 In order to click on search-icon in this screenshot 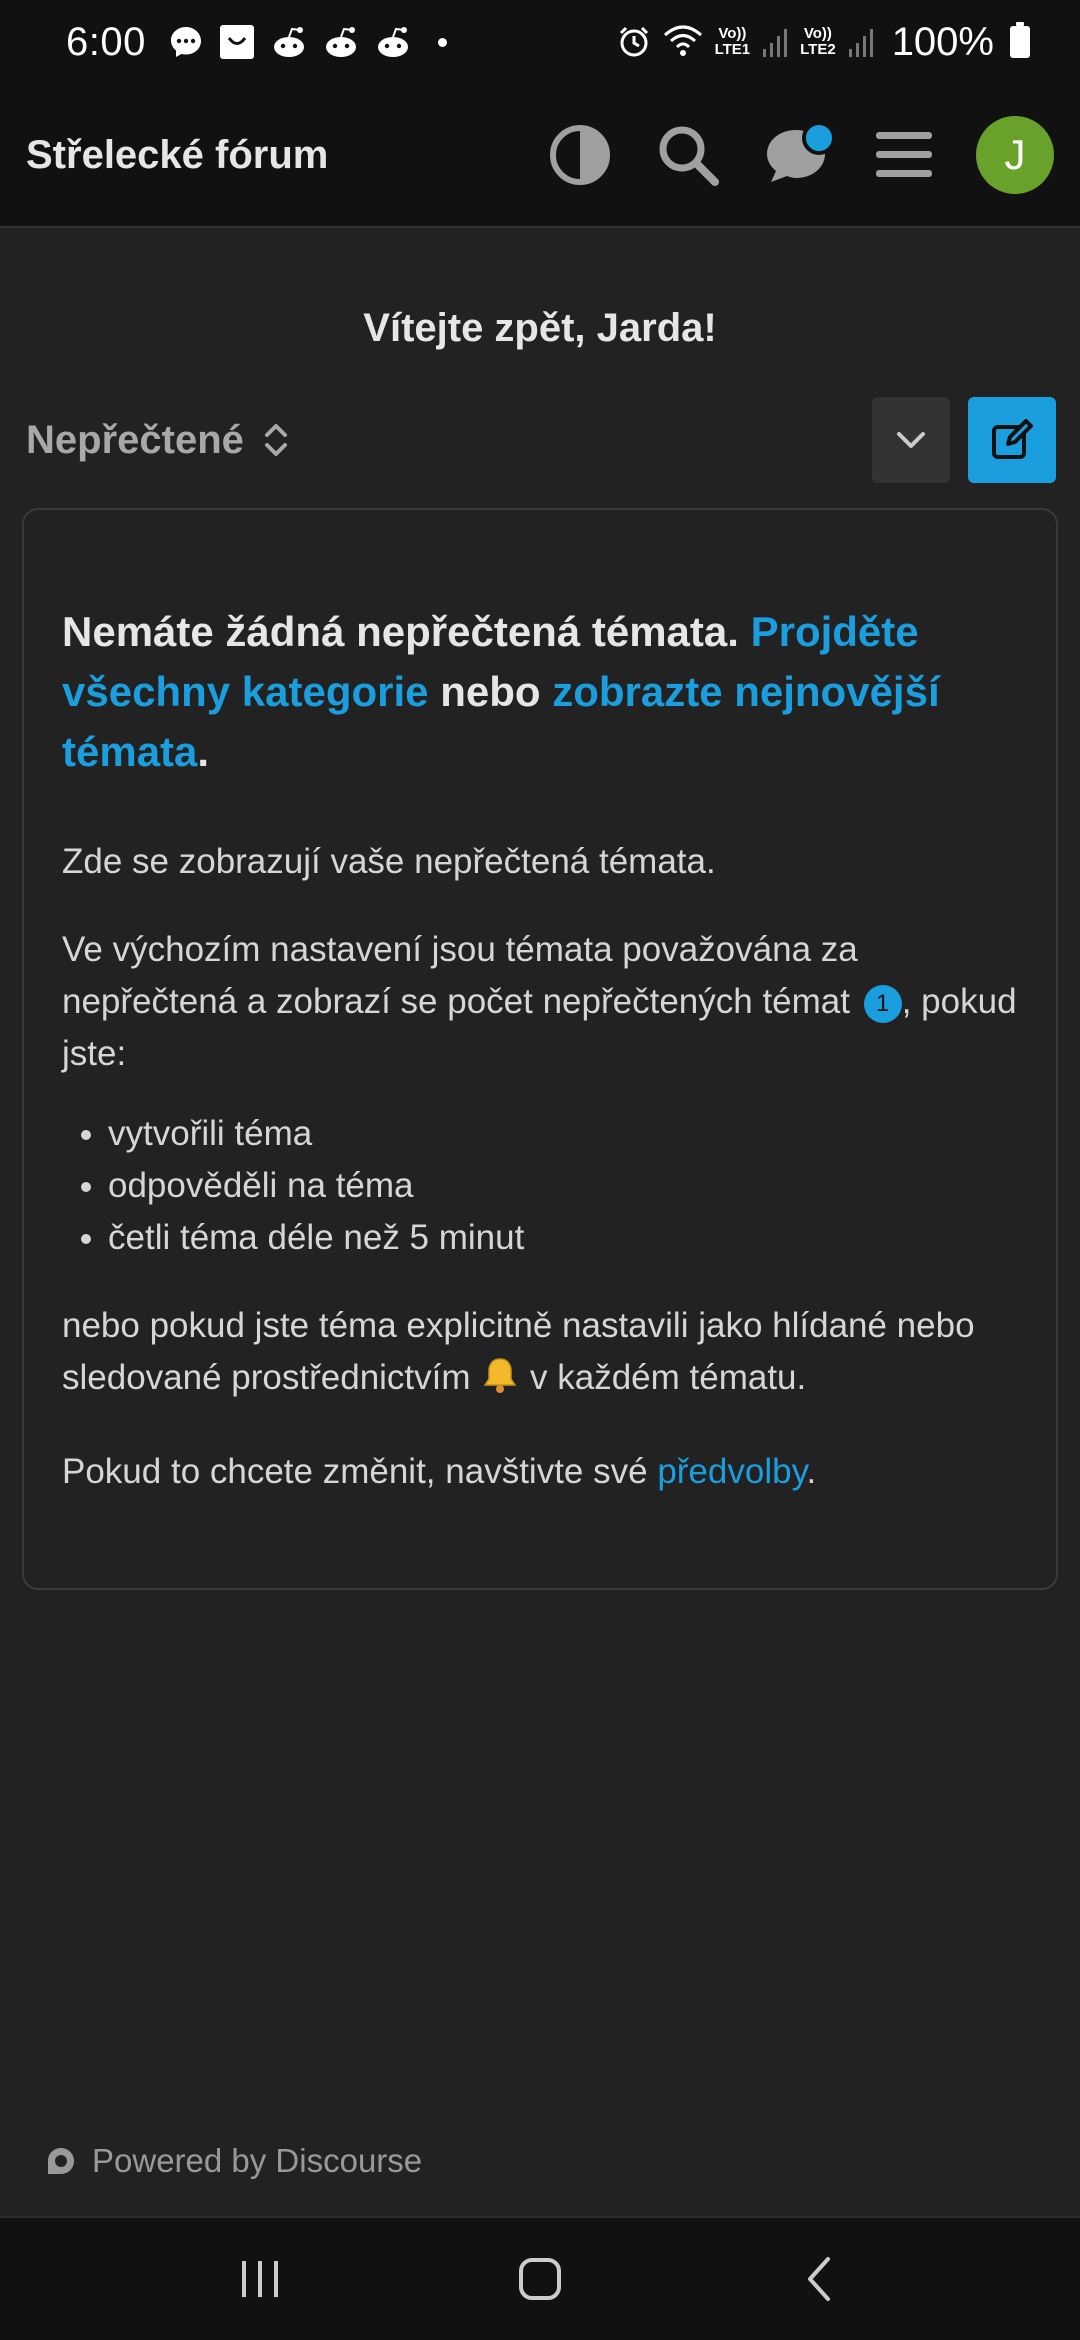, I will do `click(689, 156)`.